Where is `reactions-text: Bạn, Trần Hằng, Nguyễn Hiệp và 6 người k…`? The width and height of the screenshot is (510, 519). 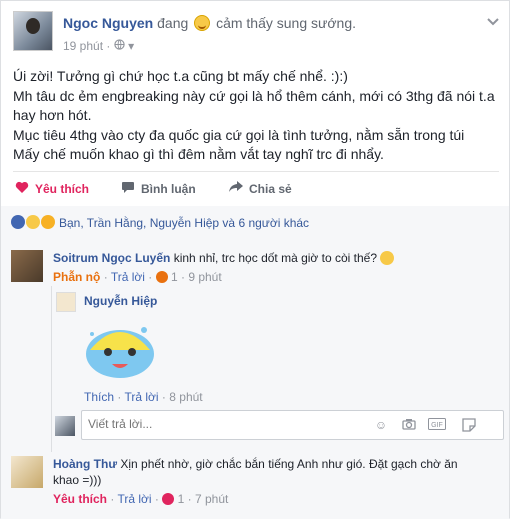 reactions-text: Bạn, Trần Hằng, Nguyễn Hiệp và 6 người k… is located at coordinates (184, 223).